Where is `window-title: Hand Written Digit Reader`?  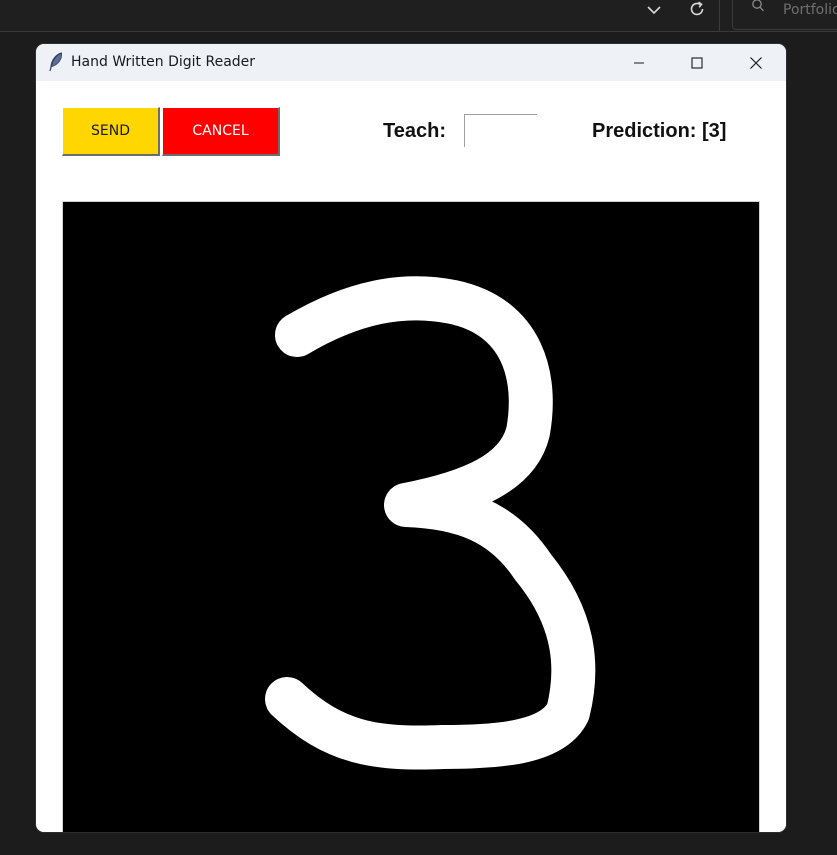 window-title: Hand Written Digit Reader is located at coordinates (163, 62).